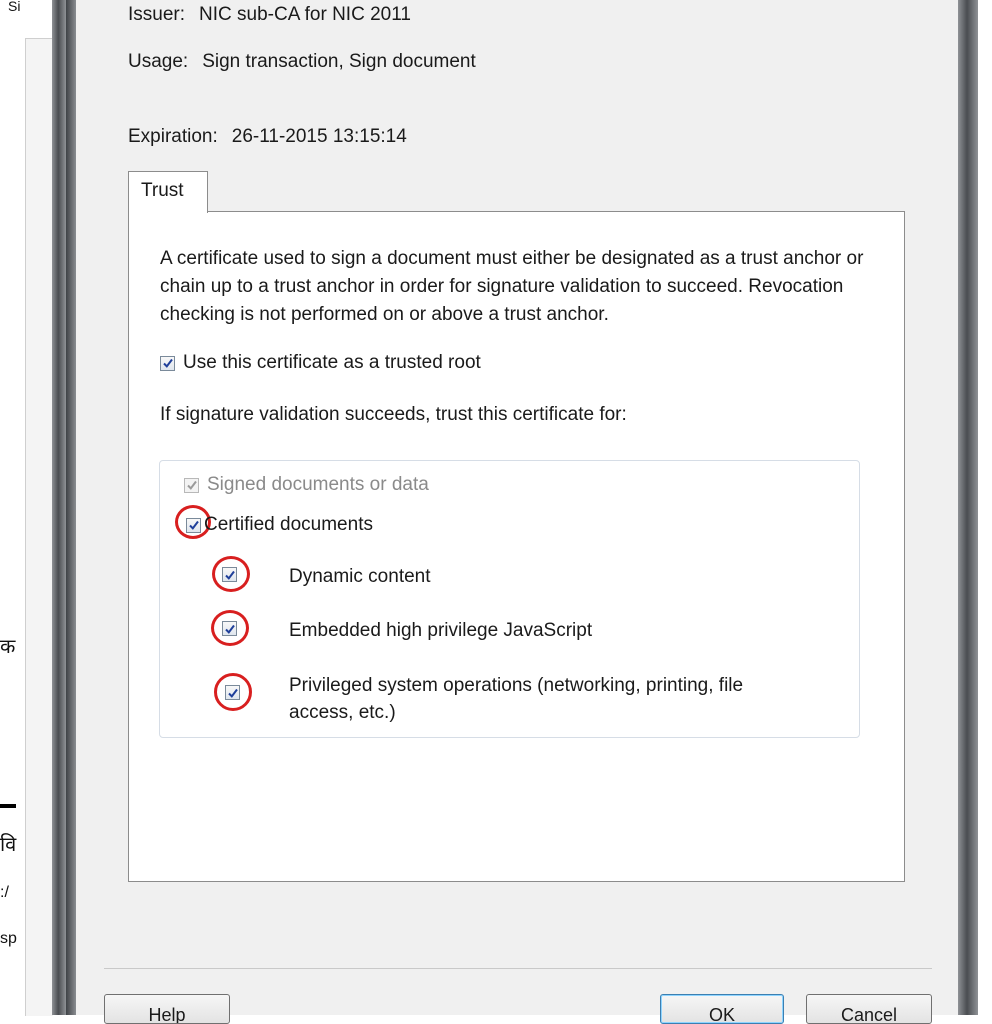  I want to click on certified-documents-checkbox, so click(193, 525).